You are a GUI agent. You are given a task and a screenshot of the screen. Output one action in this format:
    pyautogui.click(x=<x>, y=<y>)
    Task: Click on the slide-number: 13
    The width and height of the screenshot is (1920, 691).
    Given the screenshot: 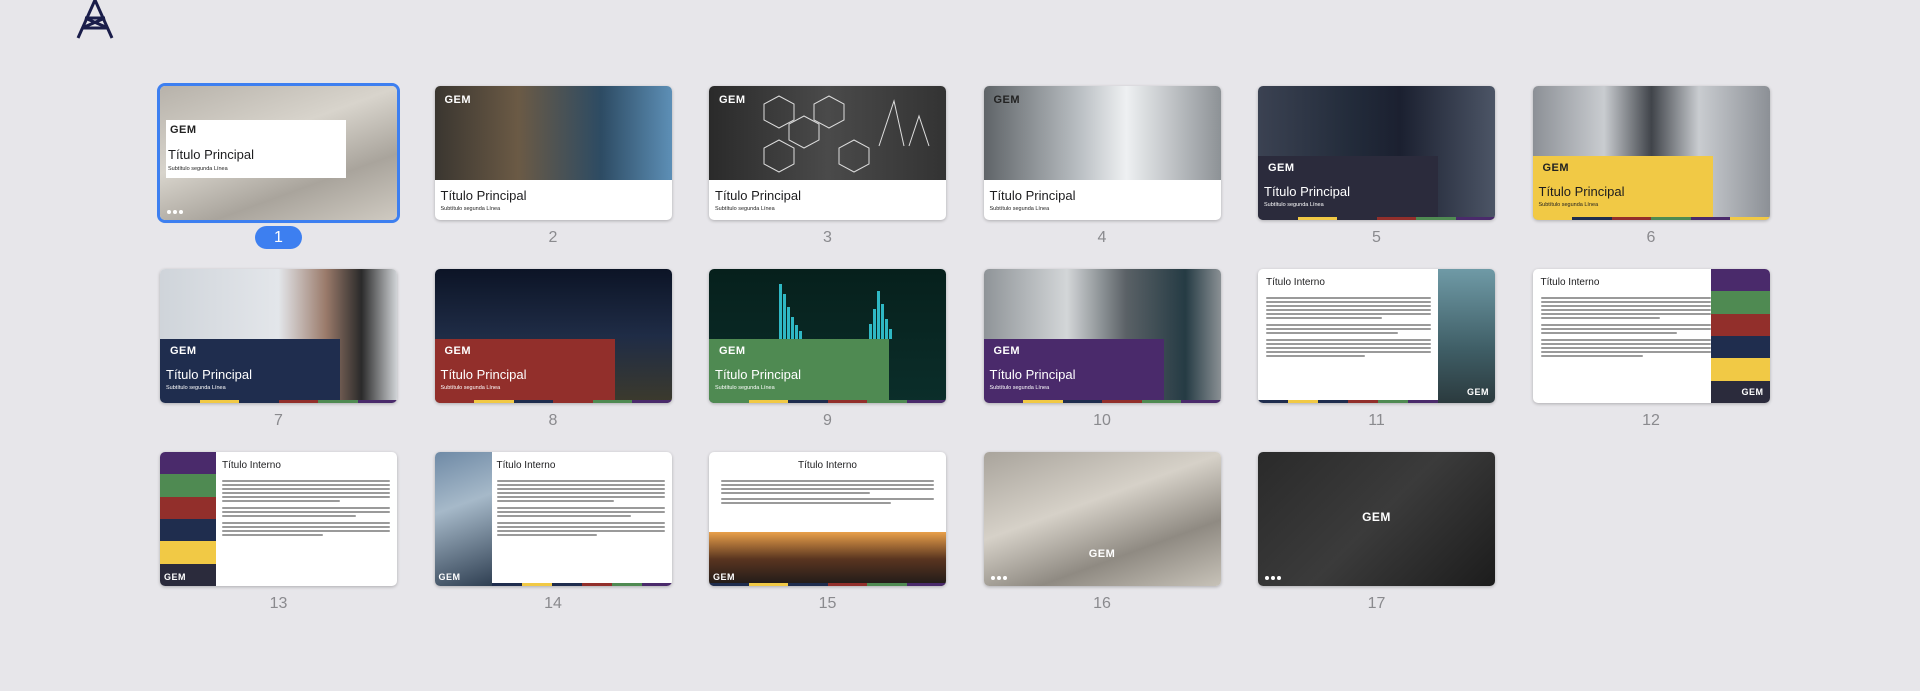 What is the action you would take?
    pyautogui.click(x=278, y=603)
    